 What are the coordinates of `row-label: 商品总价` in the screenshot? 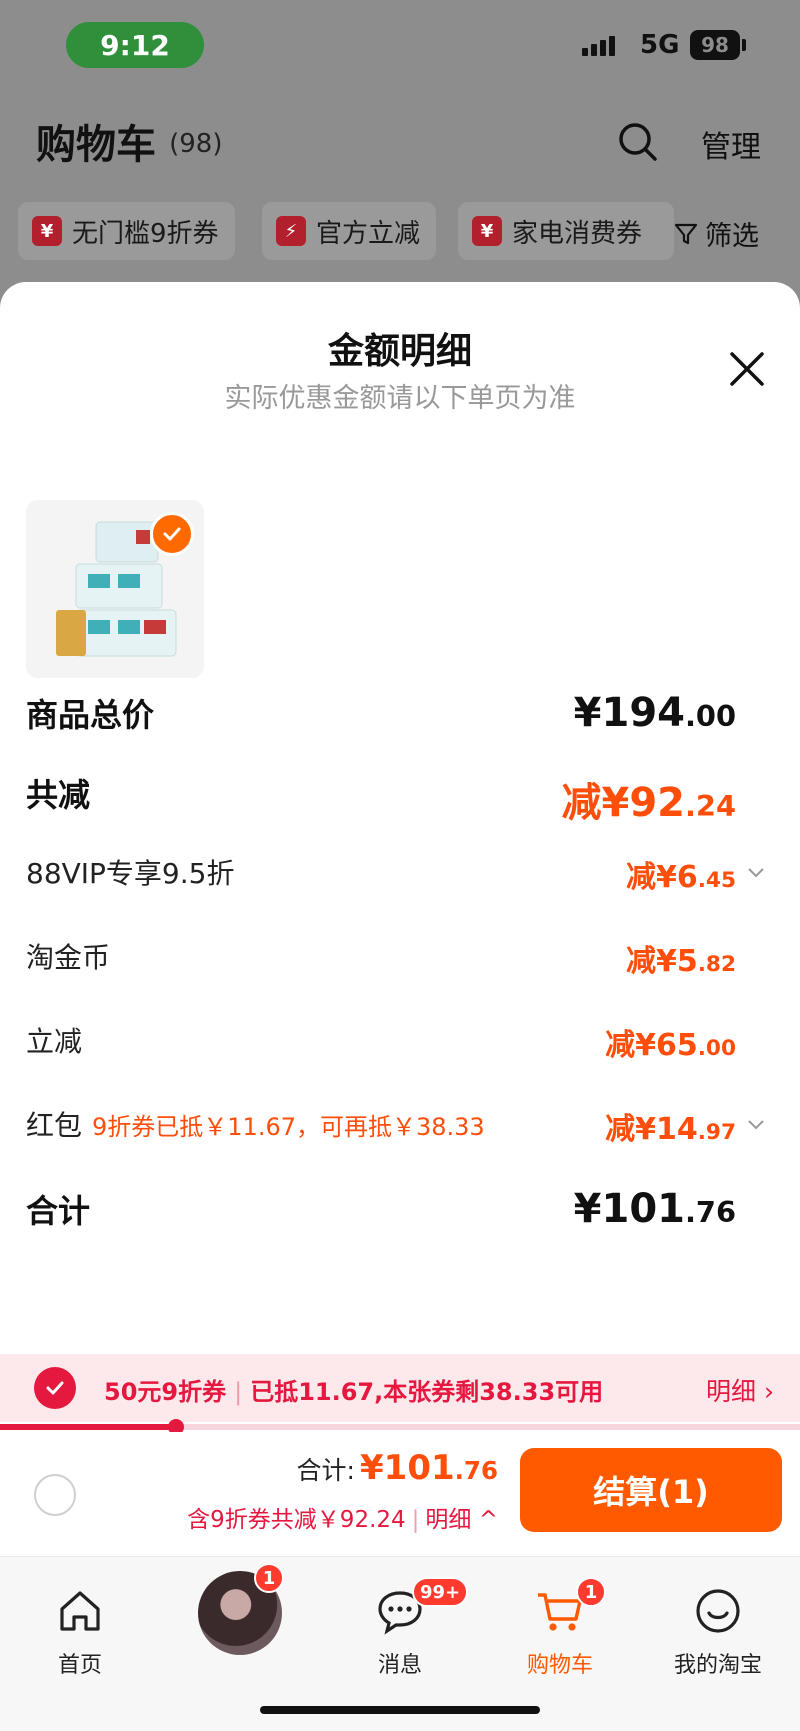 It's located at (90, 715).